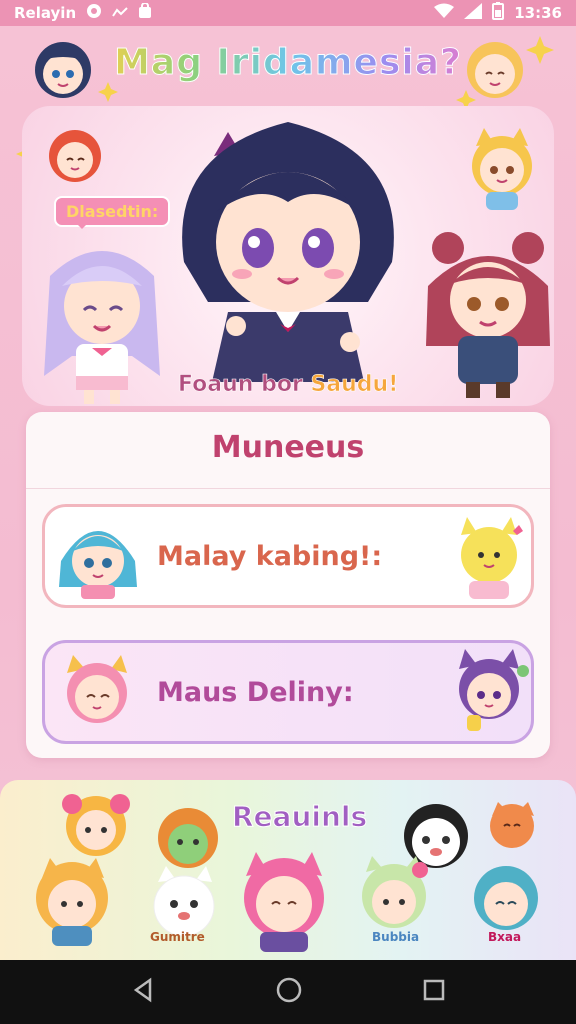  Describe the element at coordinates (255, 692) in the screenshot. I see `menu-item-label: Maus Deliny:` at that location.